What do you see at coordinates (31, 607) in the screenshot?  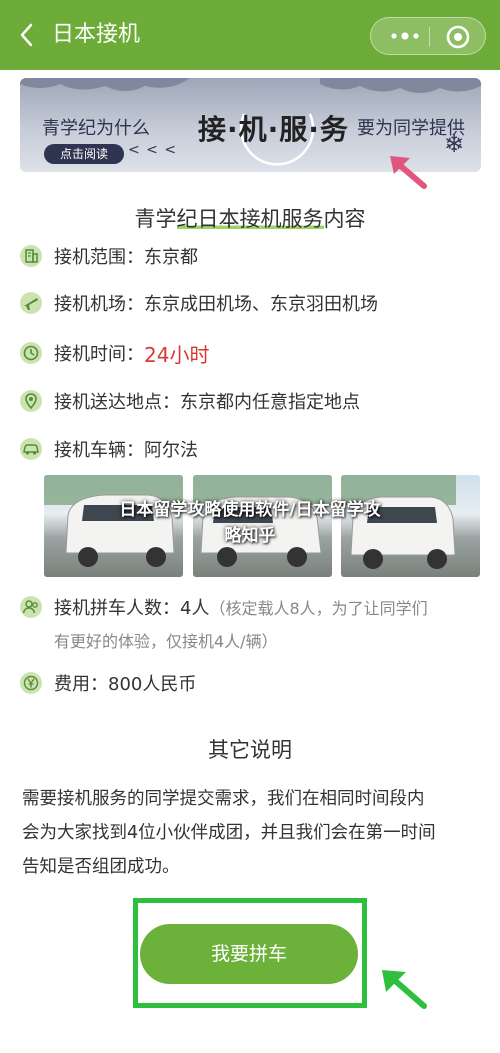 I see `people-icon` at bounding box center [31, 607].